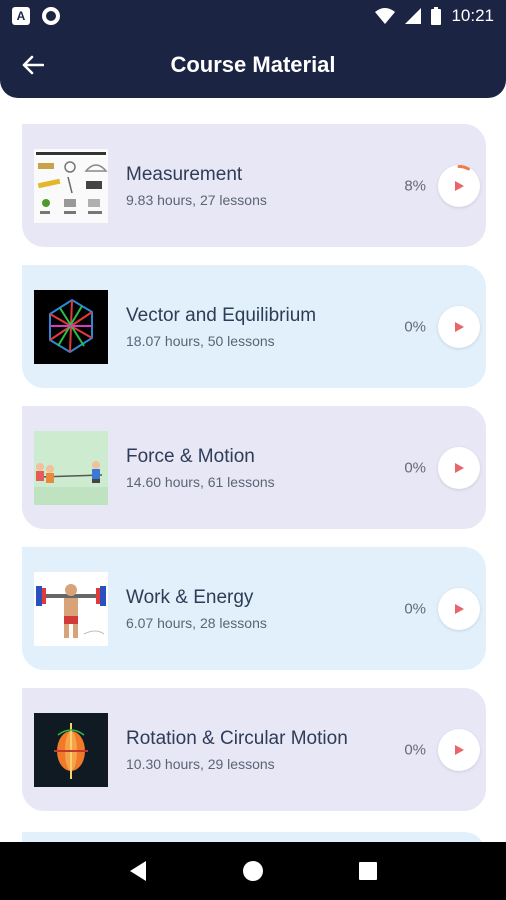  I want to click on nav-home-button, so click(253, 871).